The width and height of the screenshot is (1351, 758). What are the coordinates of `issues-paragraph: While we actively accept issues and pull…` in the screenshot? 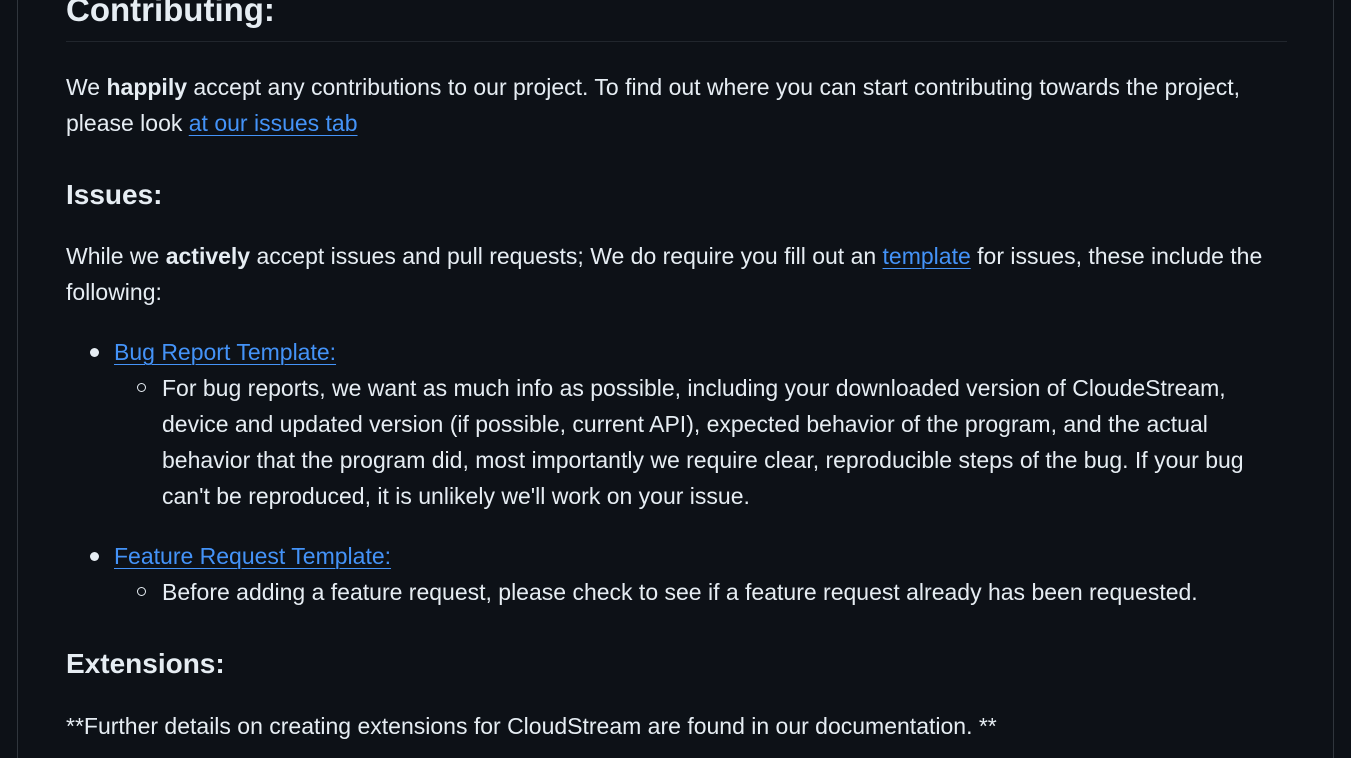 It's located at (676, 274).